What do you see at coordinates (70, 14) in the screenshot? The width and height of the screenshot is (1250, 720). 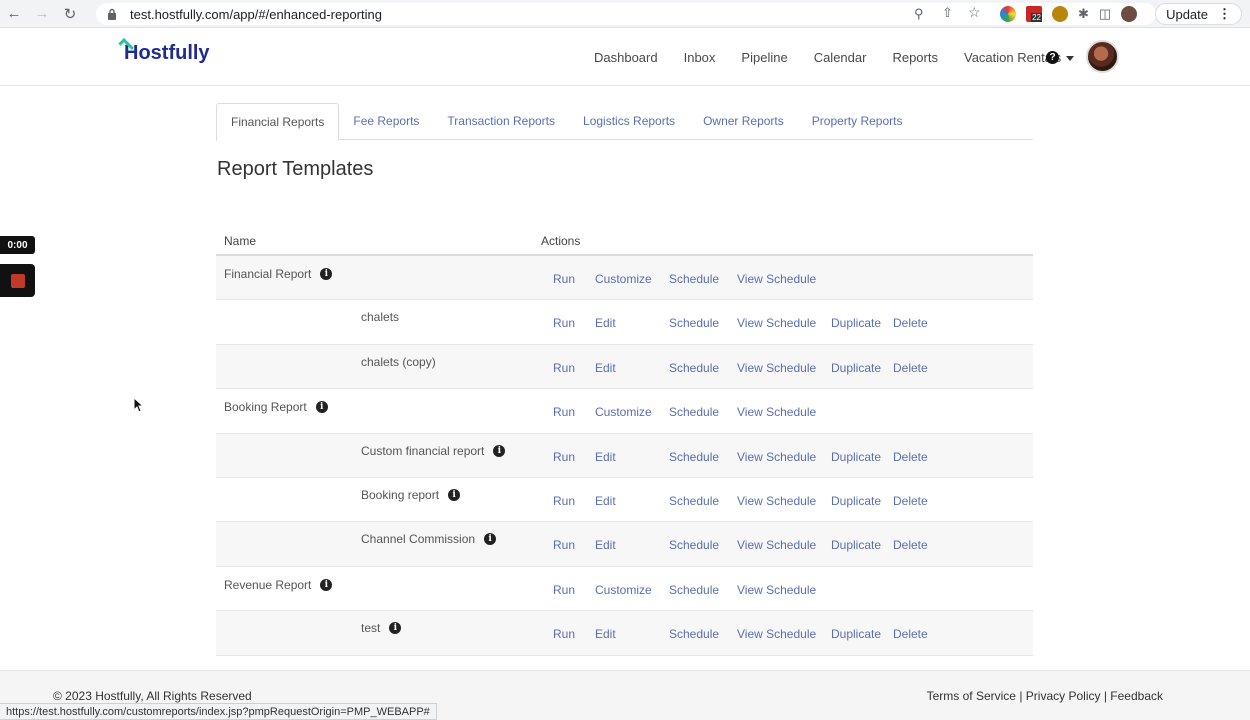 I see `reload-icon: ↻` at bounding box center [70, 14].